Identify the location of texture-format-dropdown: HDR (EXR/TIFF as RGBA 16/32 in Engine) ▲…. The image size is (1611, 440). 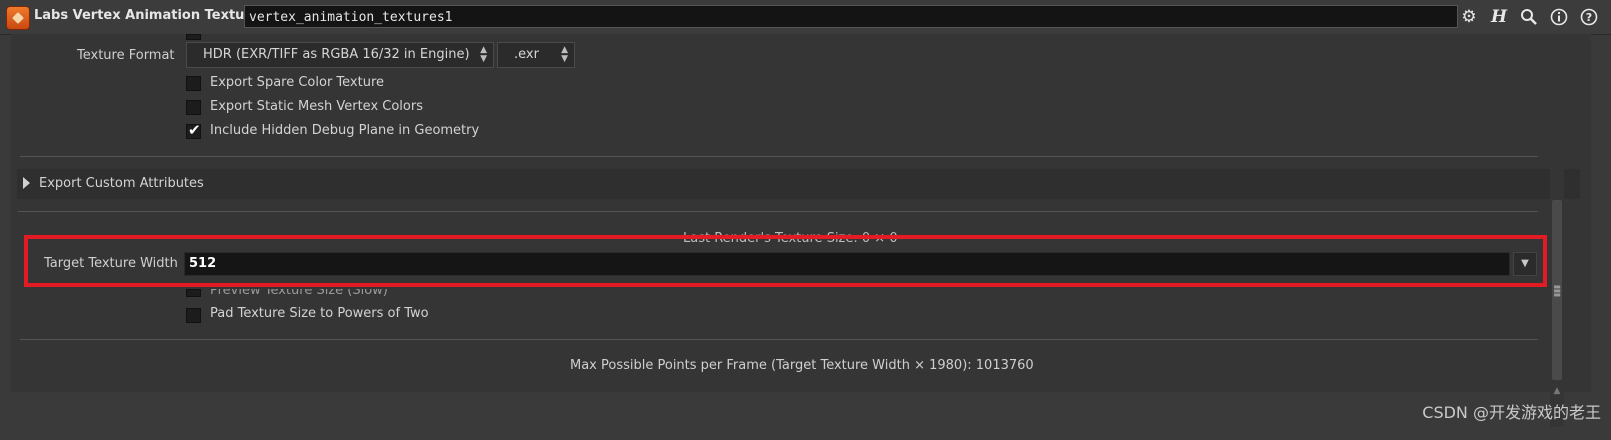
(340, 55).